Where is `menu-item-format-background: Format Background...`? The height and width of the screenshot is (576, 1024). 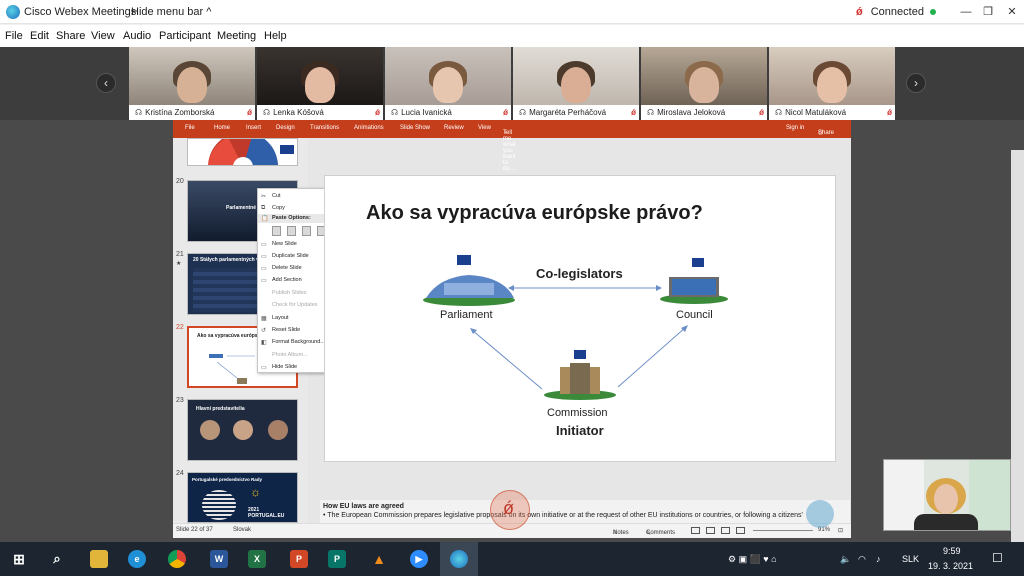 menu-item-format-background: Format Background... is located at coordinates (298, 342).